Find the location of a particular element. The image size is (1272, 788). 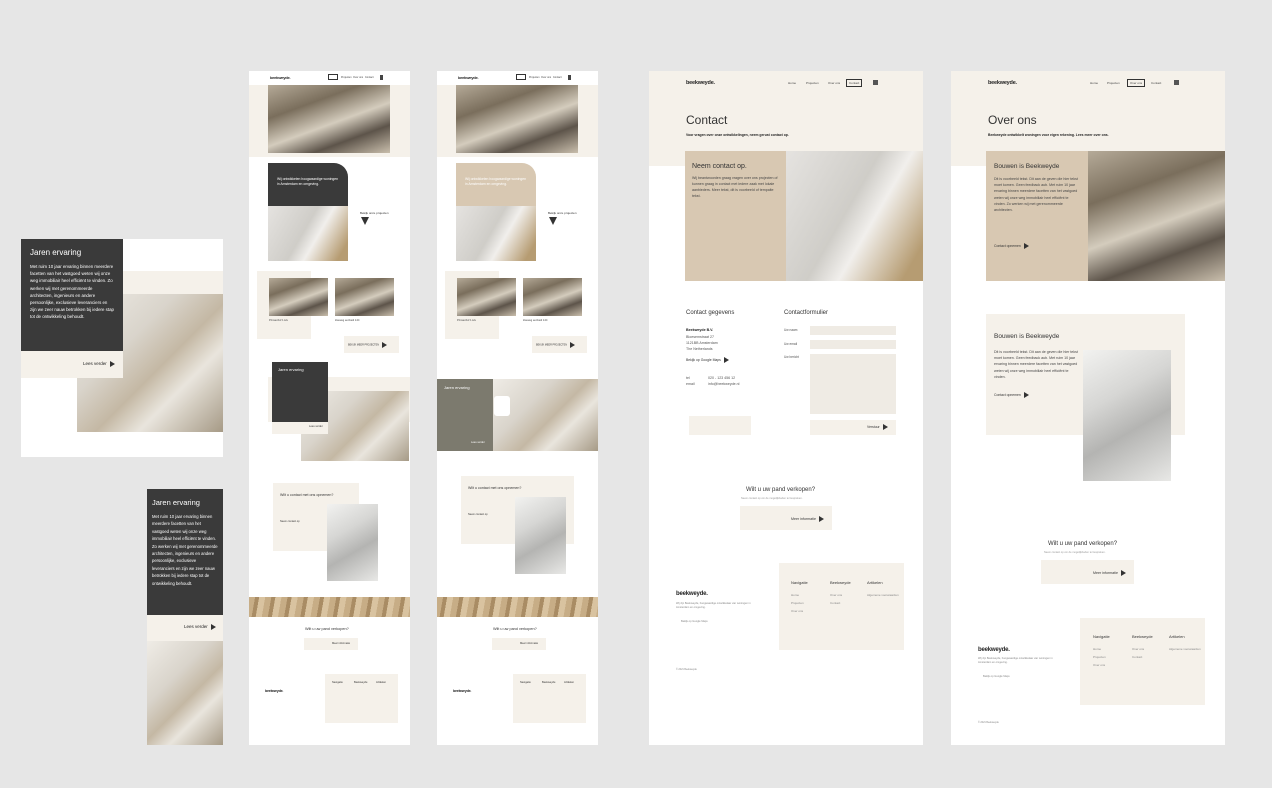

message-label: Uw bericht is located at coordinates (792, 357).